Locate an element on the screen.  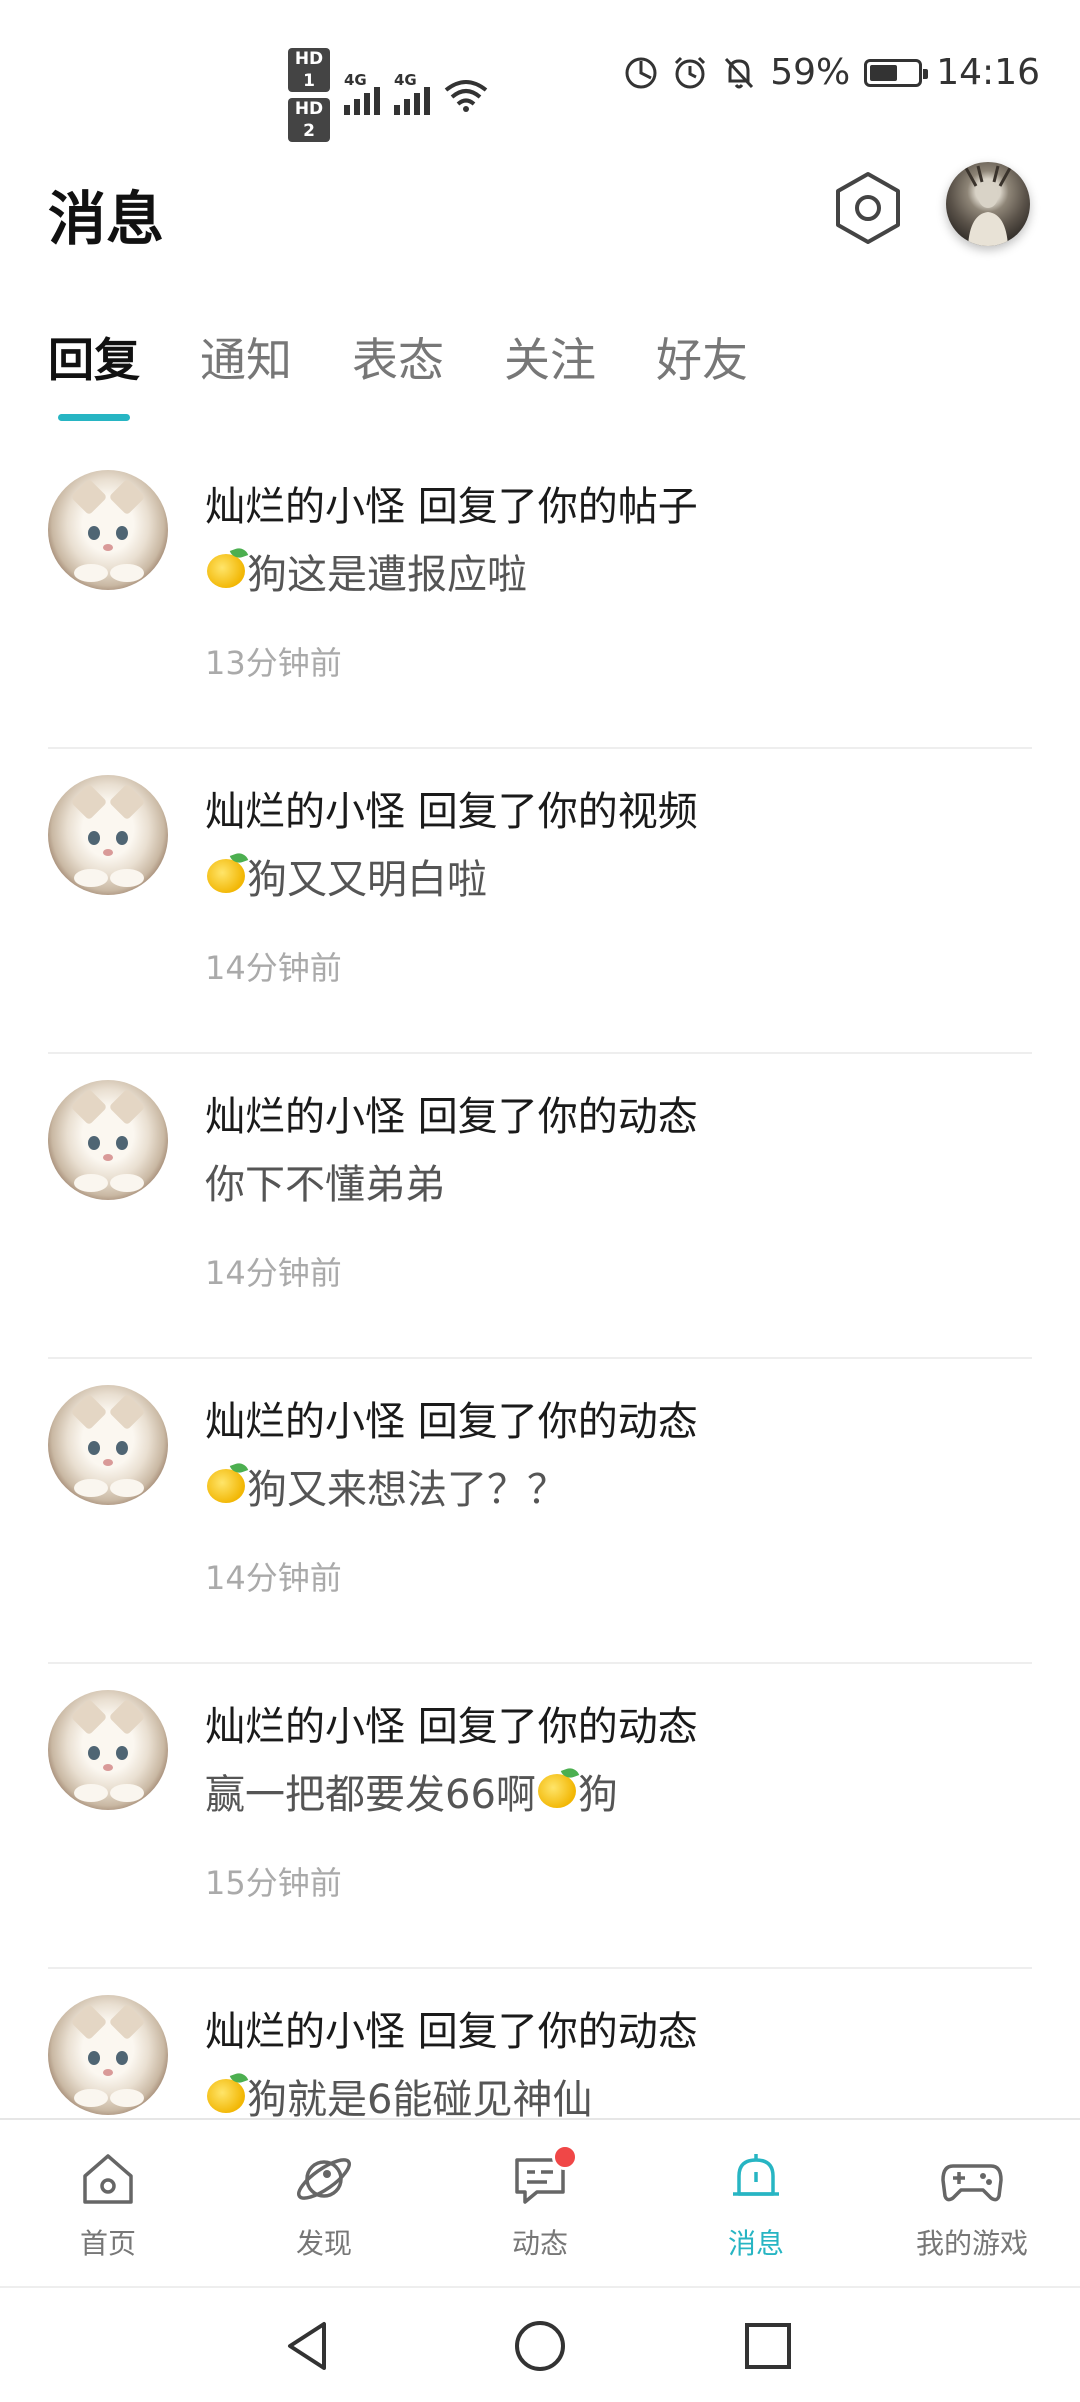
network-type-2: 4G is located at coordinates (405, 80).